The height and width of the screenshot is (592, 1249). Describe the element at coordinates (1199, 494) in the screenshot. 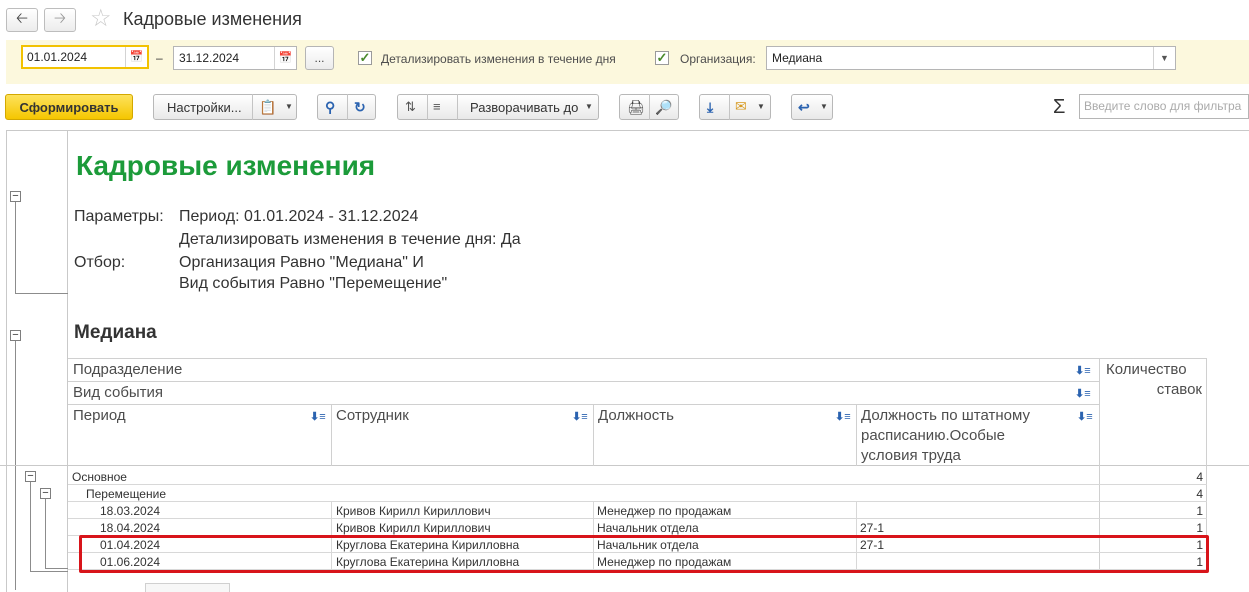

I see `group-move-count: 4` at that location.